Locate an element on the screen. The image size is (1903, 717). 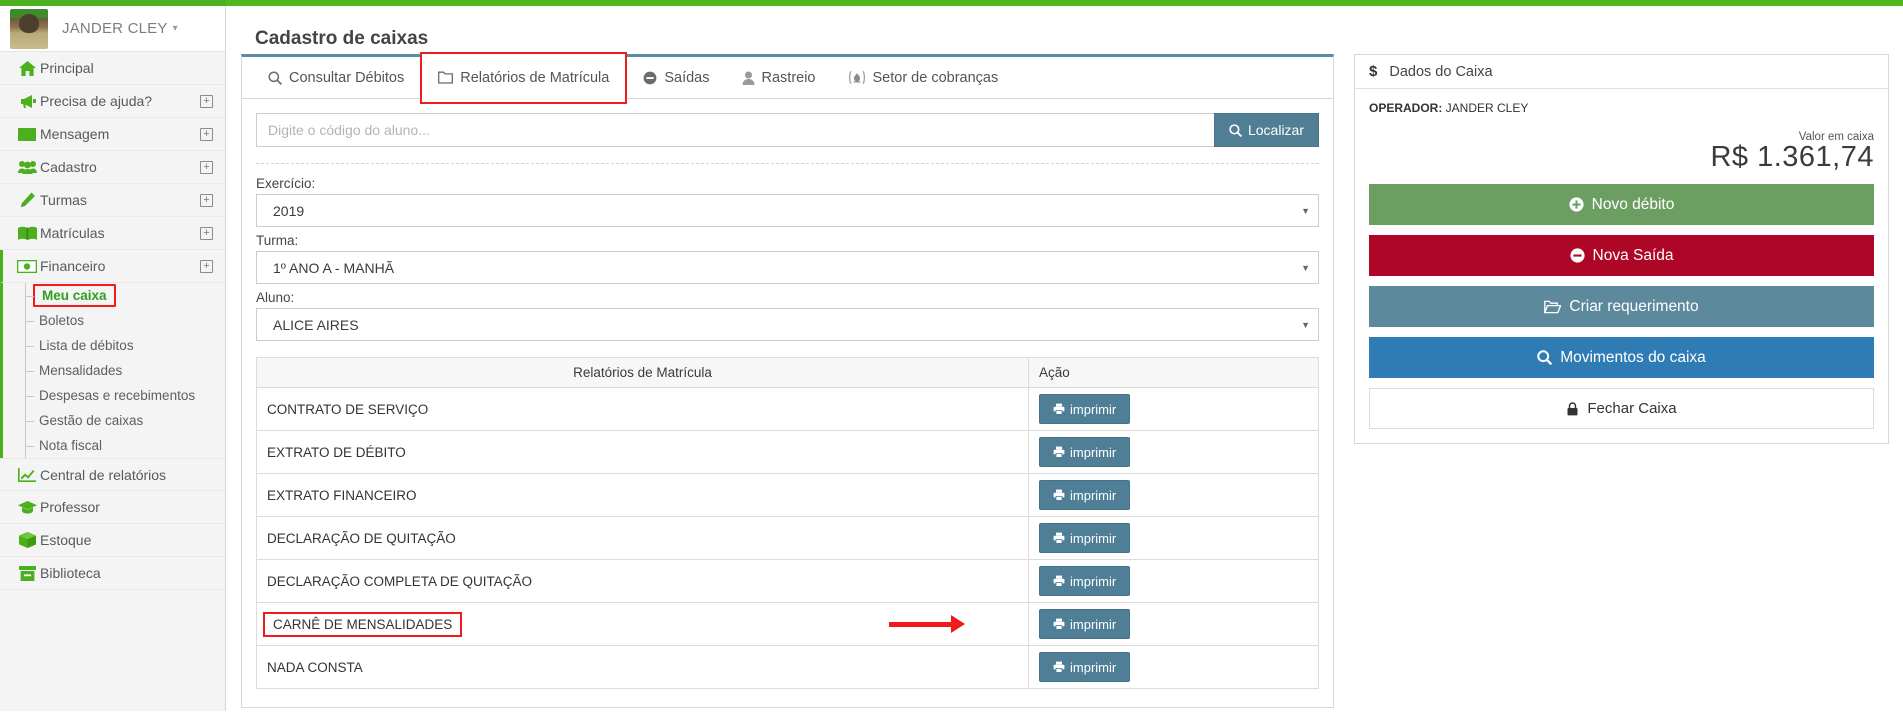
locate-button: Localizar is located at coordinates (1266, 130).